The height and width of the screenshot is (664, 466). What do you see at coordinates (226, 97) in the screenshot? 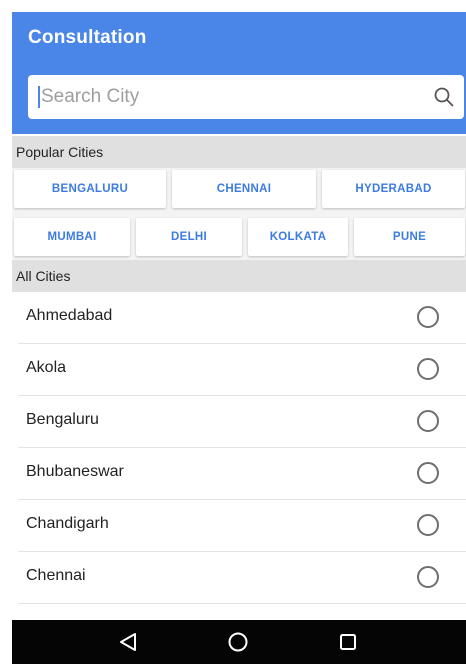
I see `search-input` at bounding box center [226, 97].